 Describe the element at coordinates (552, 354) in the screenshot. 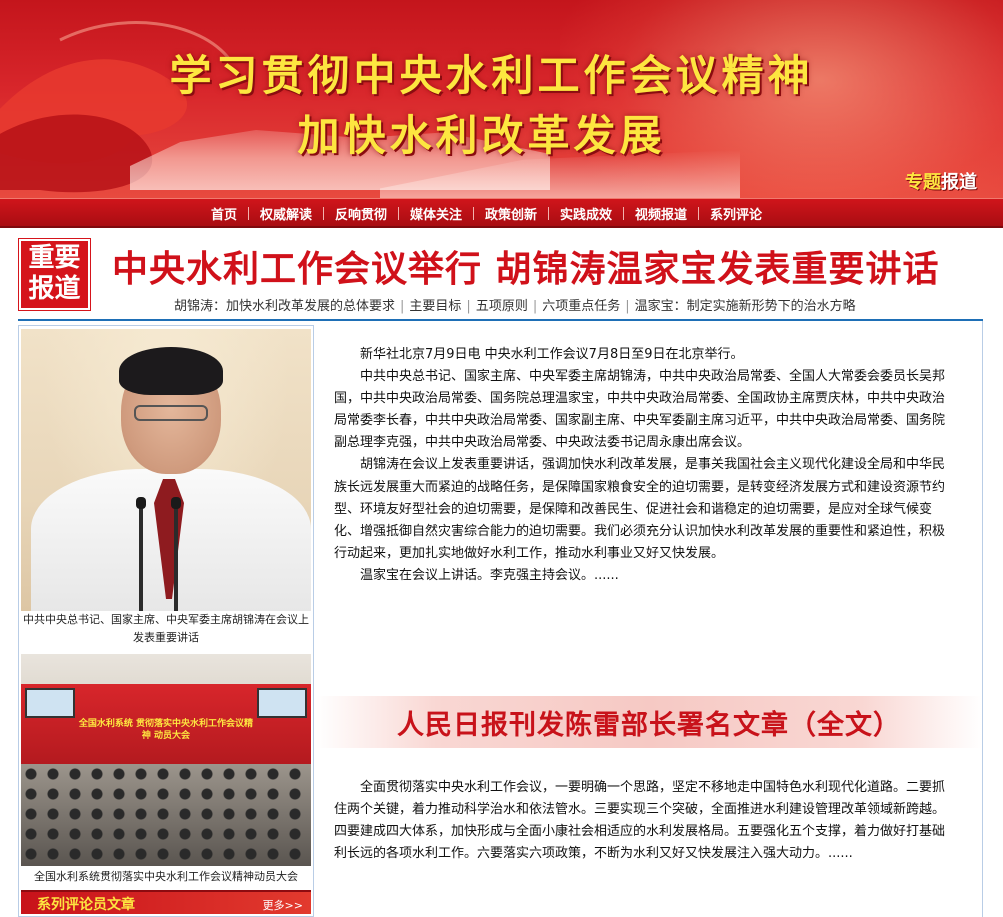

I see `article-paragraph: 新华社北京7月9日电 中央水利工作会议7月8日至9日在北京举行。` at that location.